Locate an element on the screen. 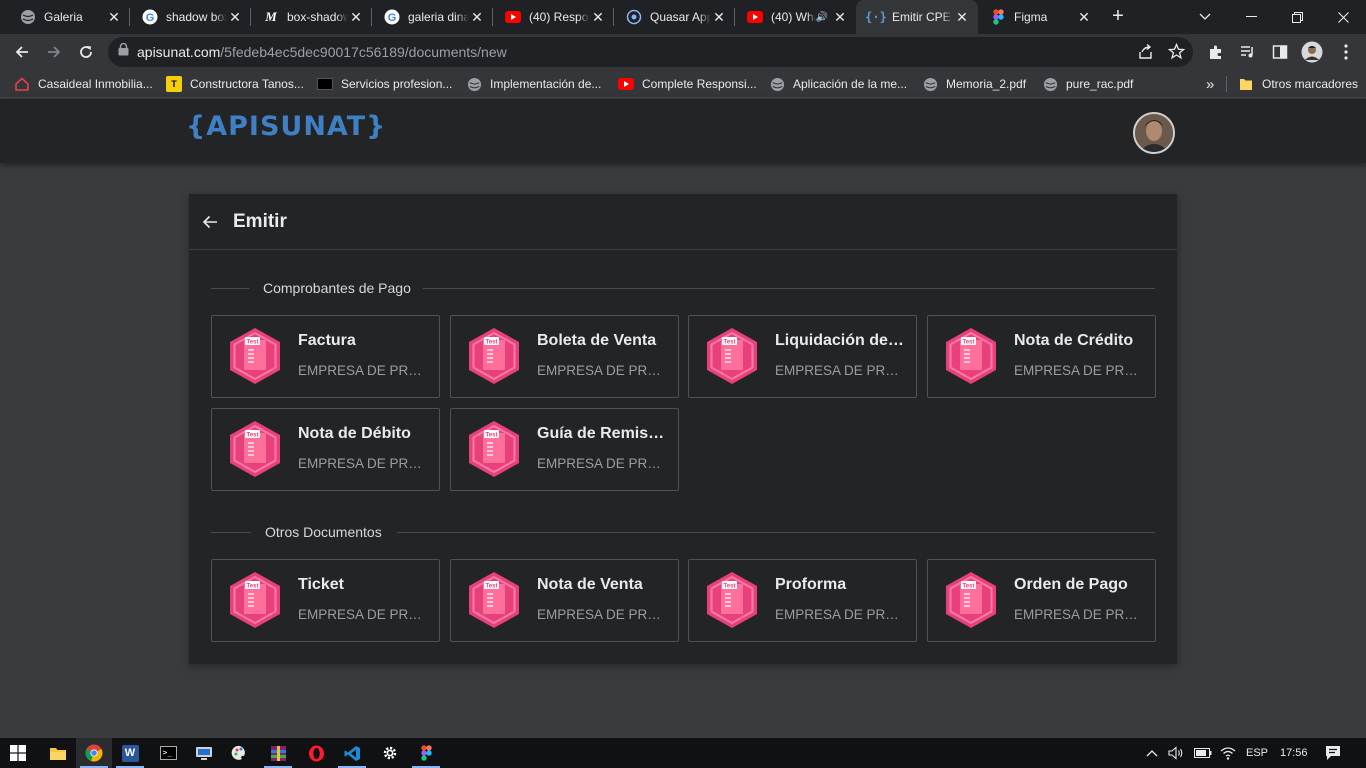 This screenshot has height=768, width=1366. figma-icon is located at coordinates (426, 753).